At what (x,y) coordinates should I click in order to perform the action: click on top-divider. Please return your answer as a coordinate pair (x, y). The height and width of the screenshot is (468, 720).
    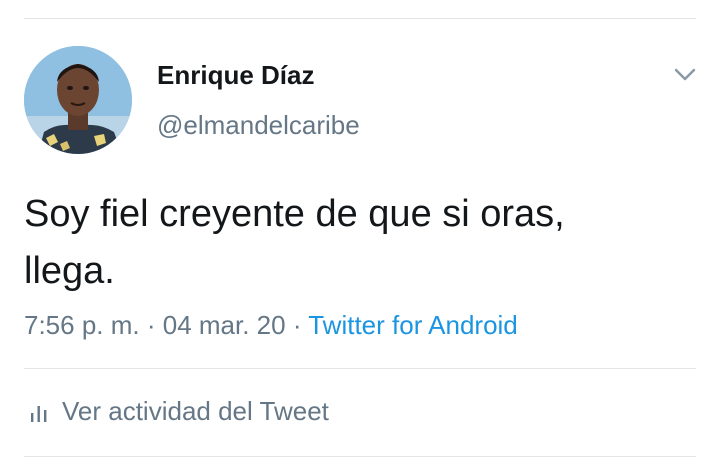
    Looking at the image, I should click on (360, 18).